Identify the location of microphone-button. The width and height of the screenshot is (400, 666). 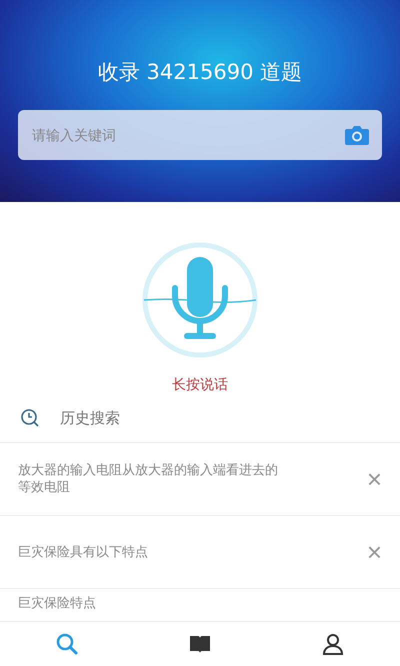
(200, 300).